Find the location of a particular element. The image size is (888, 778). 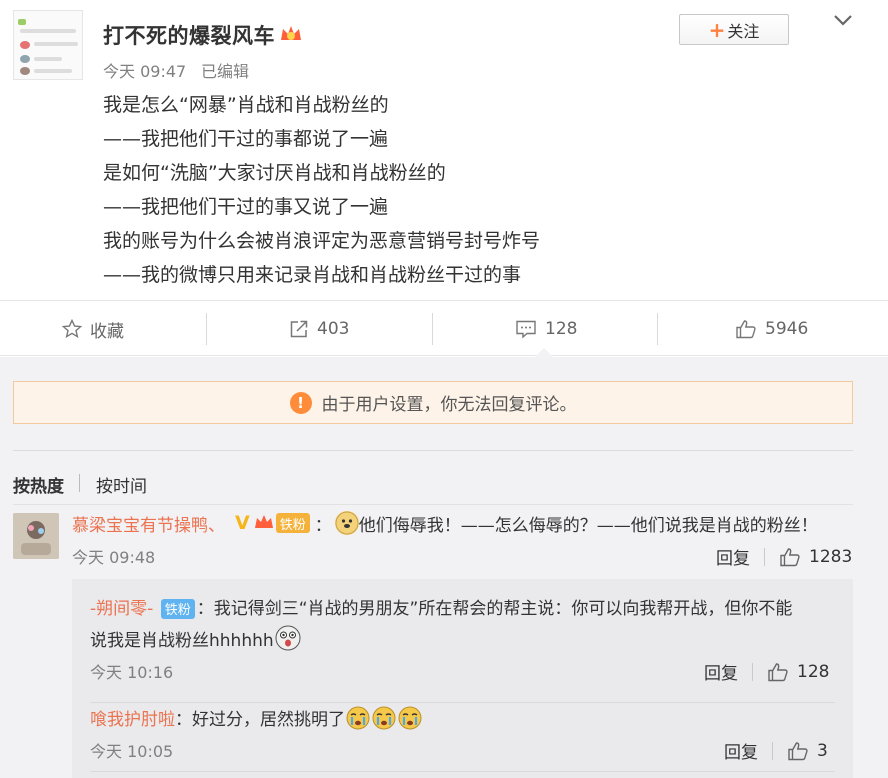

comment-icon is located at coordinates (526, 329).